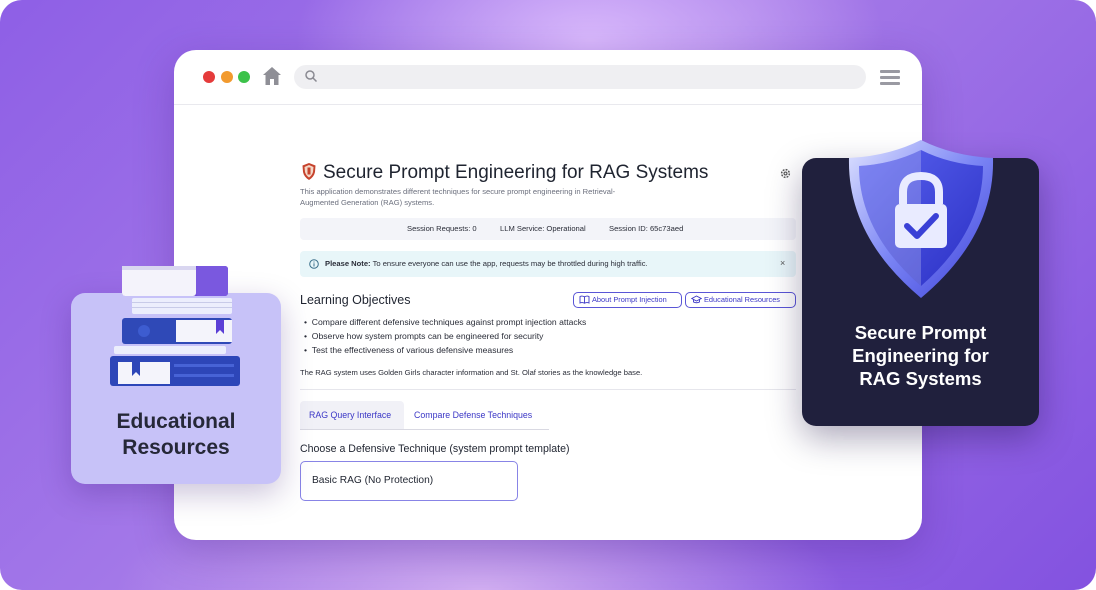  I want to click on learning-objectives-heading: Learning Objectives, so click(355, 300).